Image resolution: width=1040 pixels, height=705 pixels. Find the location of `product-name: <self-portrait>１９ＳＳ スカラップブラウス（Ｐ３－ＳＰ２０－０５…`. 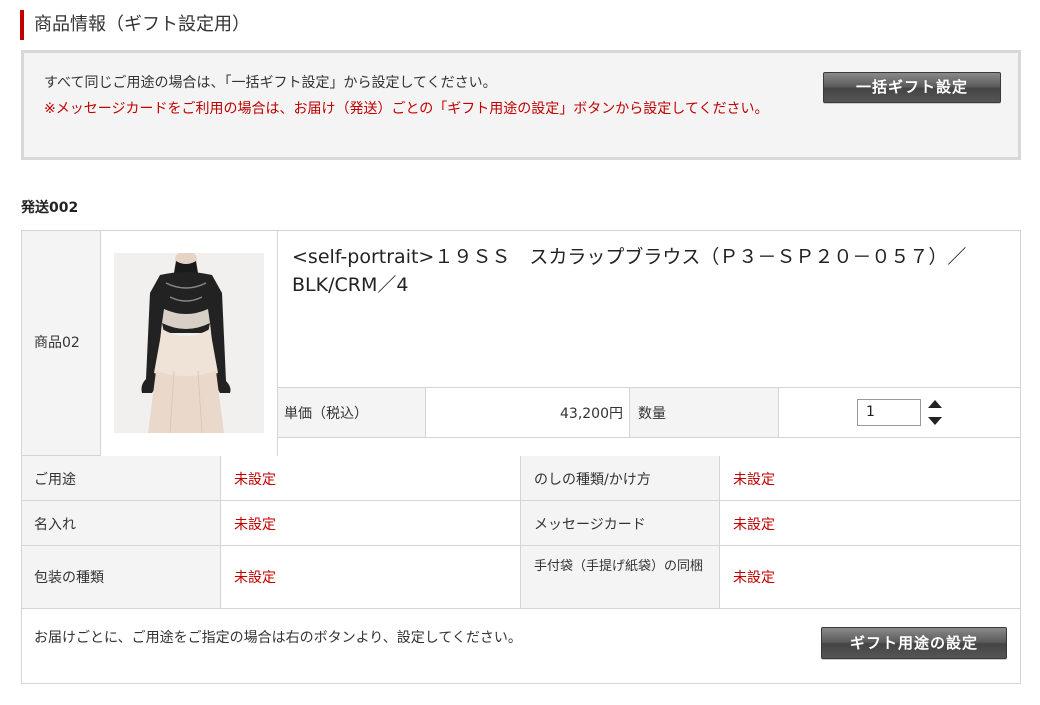

product-name: <self-portrait>１９ＳＳ スカラップブラウス（Ｐ３－ＳＰ２０－０５… is located at coordinates (629, 271).